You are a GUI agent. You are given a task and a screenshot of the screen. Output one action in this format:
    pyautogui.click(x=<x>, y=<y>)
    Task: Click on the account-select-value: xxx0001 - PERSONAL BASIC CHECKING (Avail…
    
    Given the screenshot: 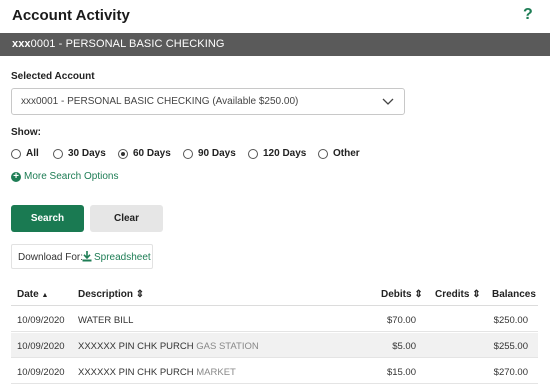 What is the action you would take?
    pyautogui.click(x=160, y=101)
    